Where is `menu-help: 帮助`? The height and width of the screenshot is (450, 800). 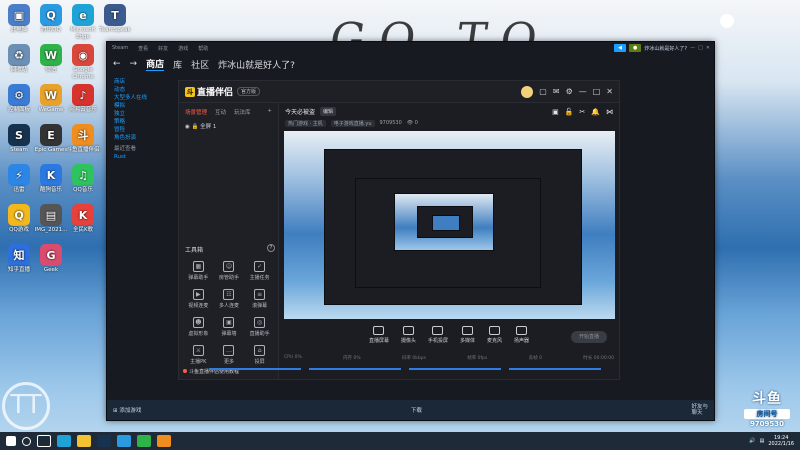 menu-help: 帮助 is located at coordinates (203, 48).